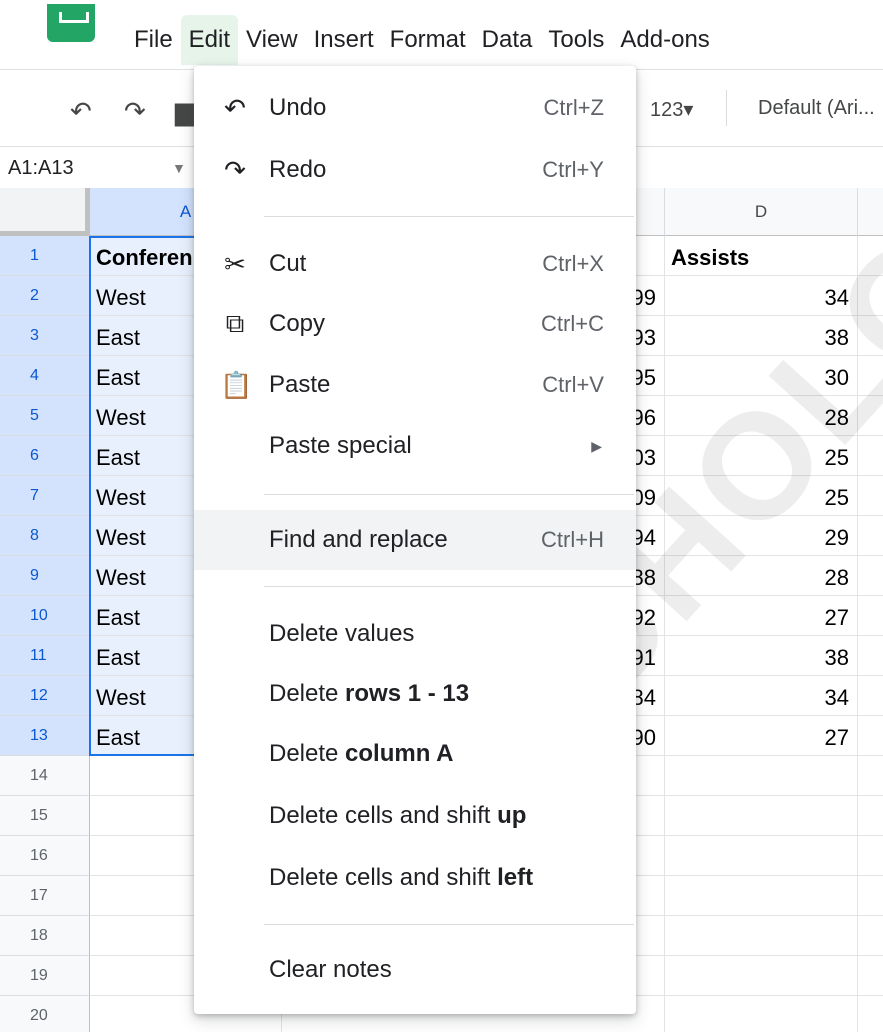 This screenshot has width=883, height=1032. What do you see at coordinates (45, 536) in the screenshot?
I see `row-header: 8` at bounding box center [45, 536].